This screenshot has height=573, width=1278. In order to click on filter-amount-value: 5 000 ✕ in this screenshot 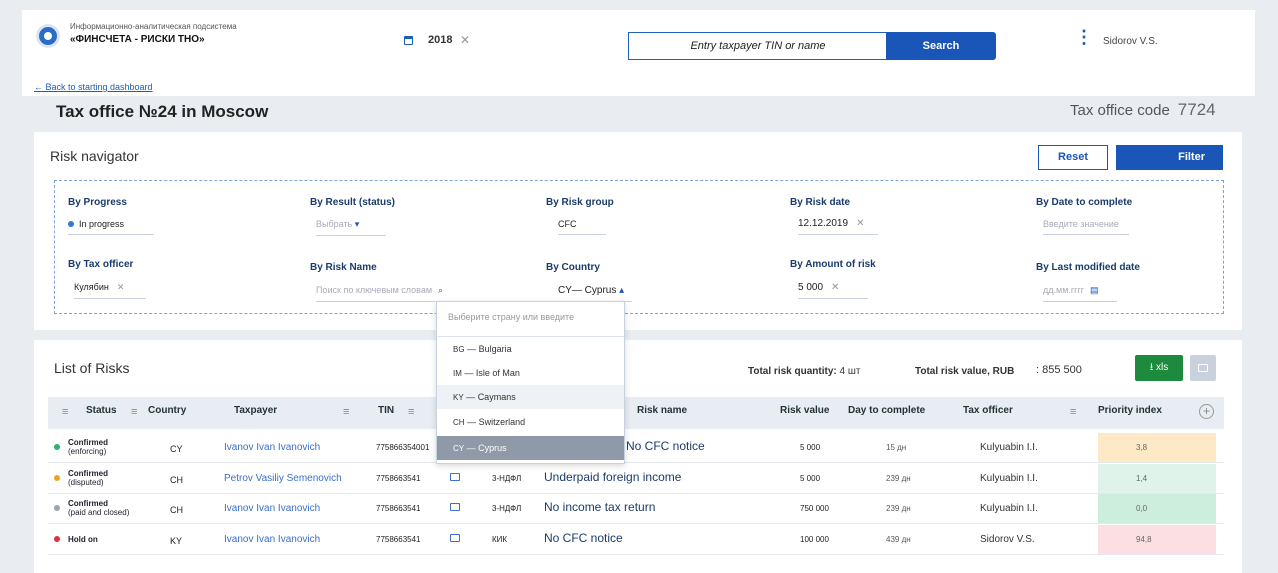, I will do `click(833, 290)`.